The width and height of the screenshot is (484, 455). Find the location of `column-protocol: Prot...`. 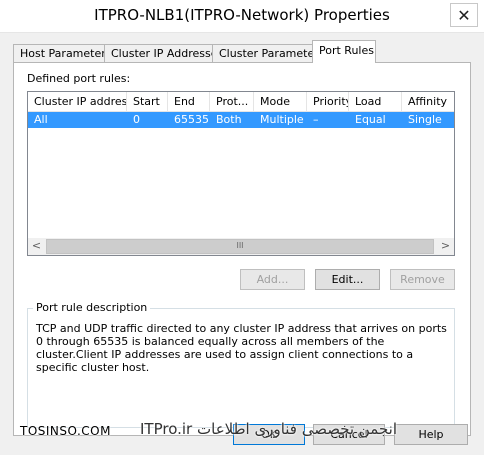

column-protocol: Prot... is located at coordinates (232, 101).